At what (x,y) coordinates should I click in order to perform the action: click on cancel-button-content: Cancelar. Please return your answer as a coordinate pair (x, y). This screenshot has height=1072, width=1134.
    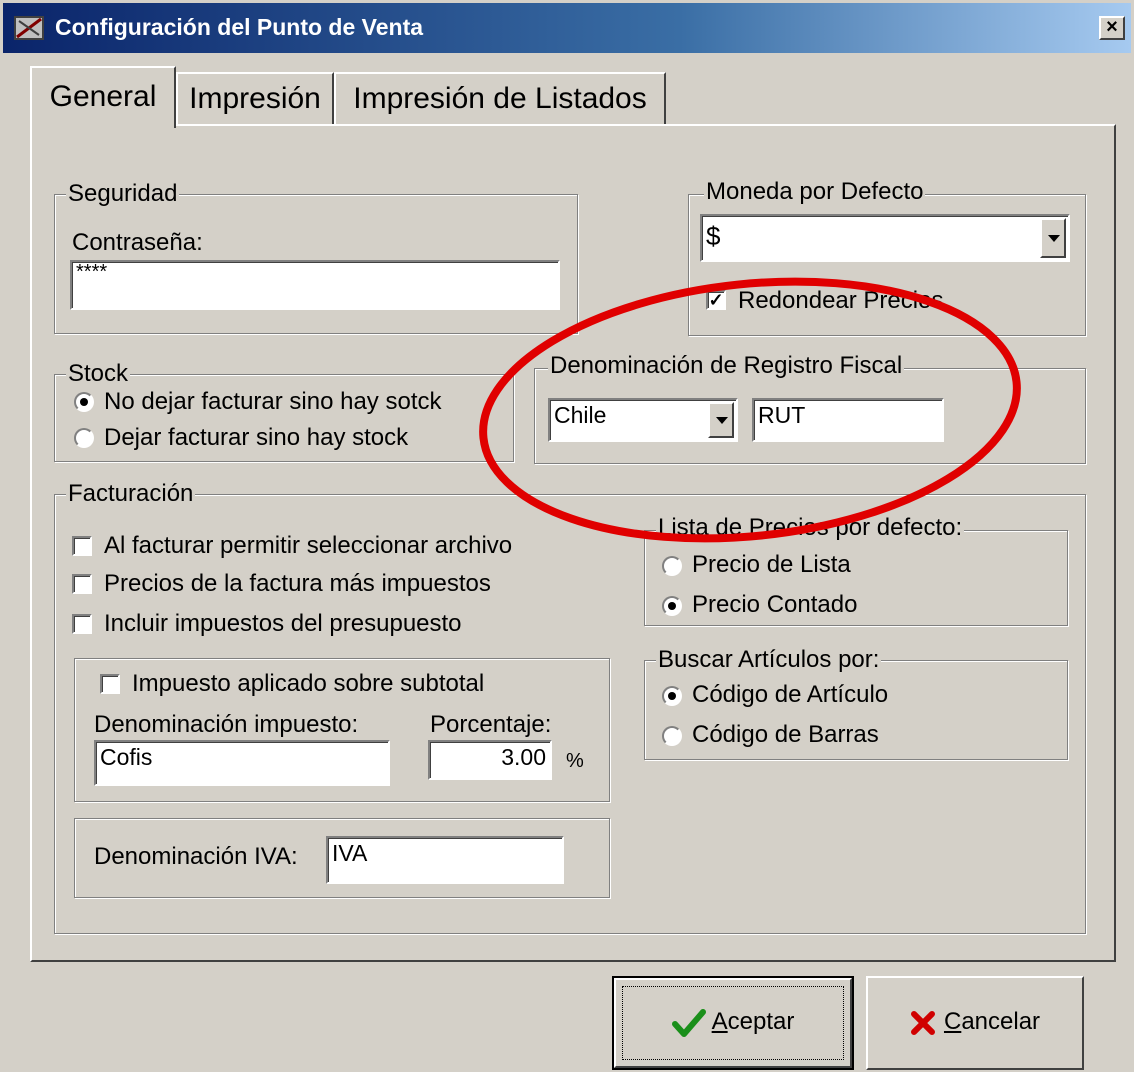
    Looking at the image, I should click on (975, 1022).